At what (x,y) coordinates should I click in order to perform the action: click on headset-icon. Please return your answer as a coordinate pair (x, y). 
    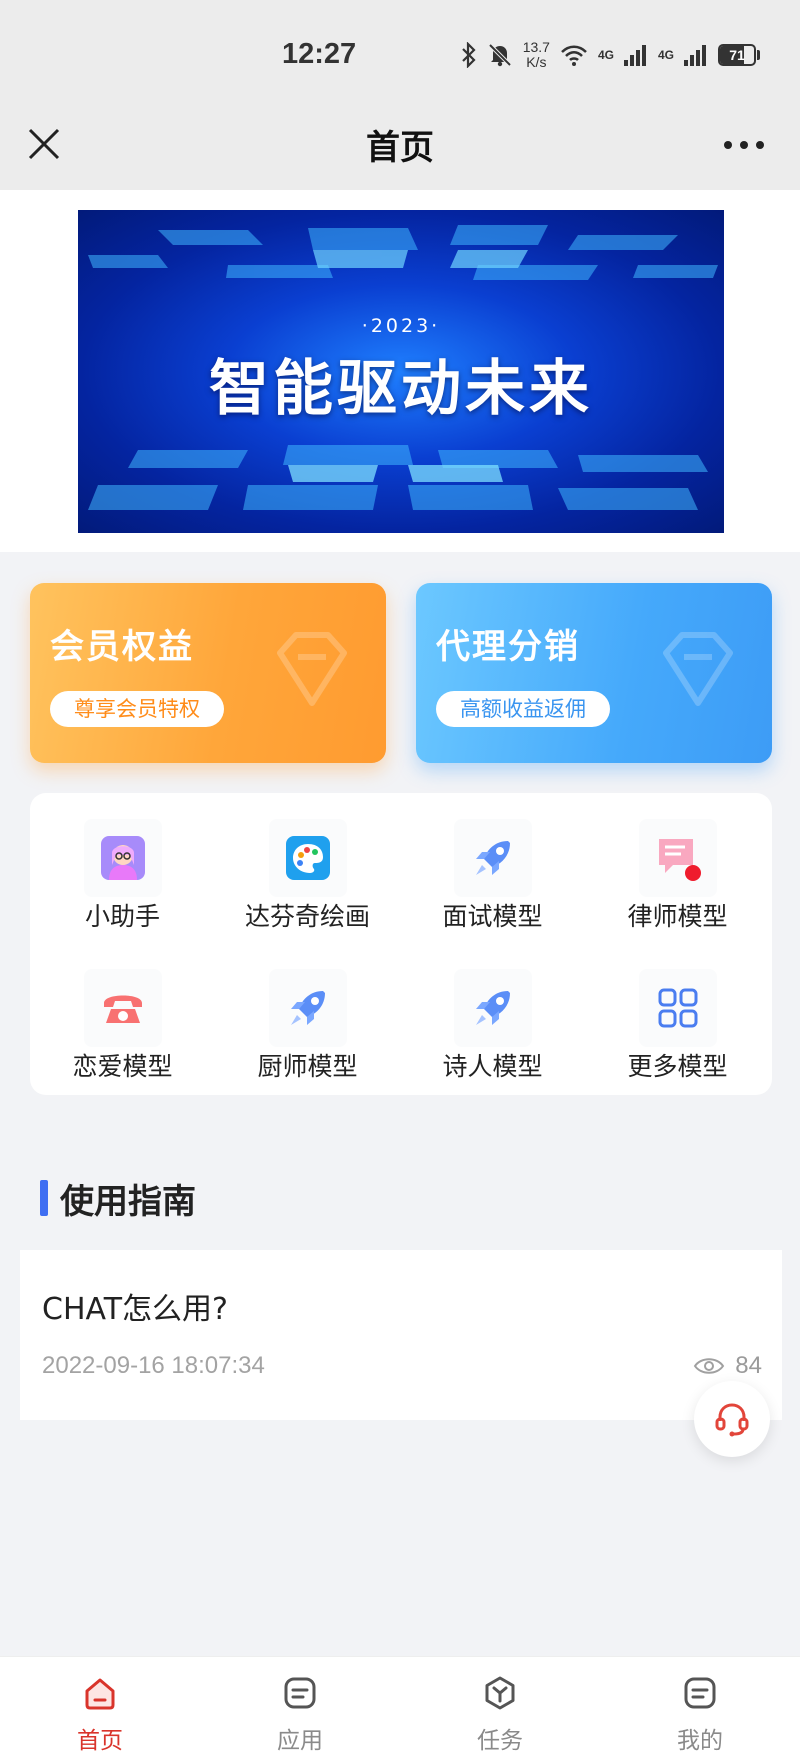
    Looking at the image, I should click on (732, 1420).